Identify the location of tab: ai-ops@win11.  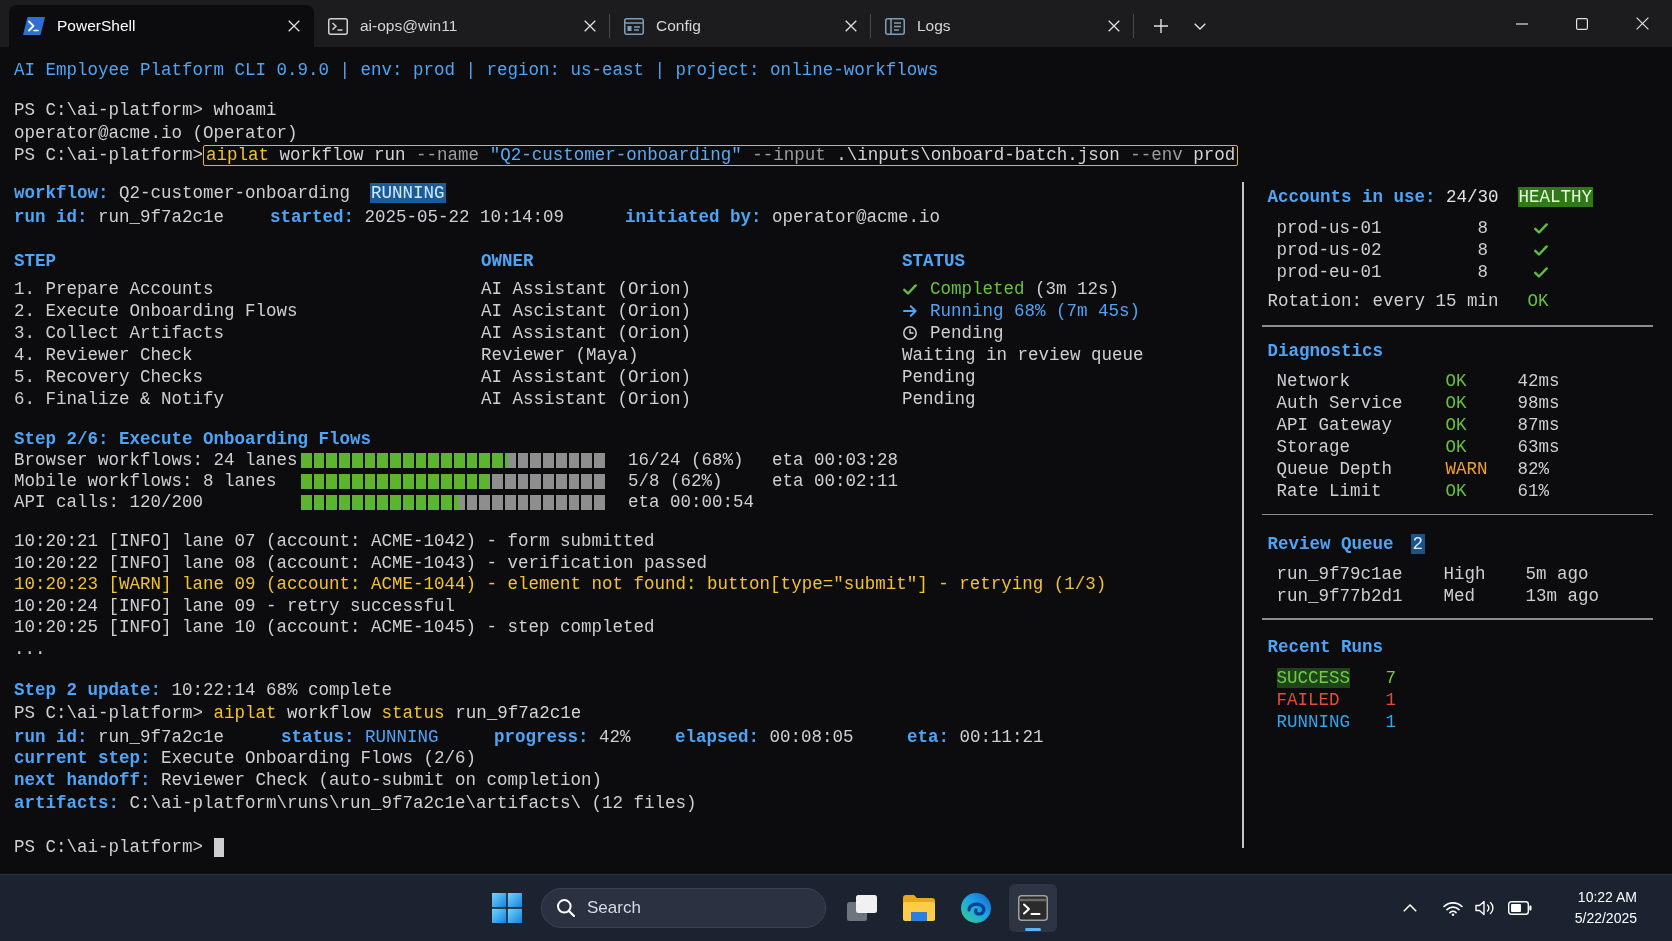
(462, 26).